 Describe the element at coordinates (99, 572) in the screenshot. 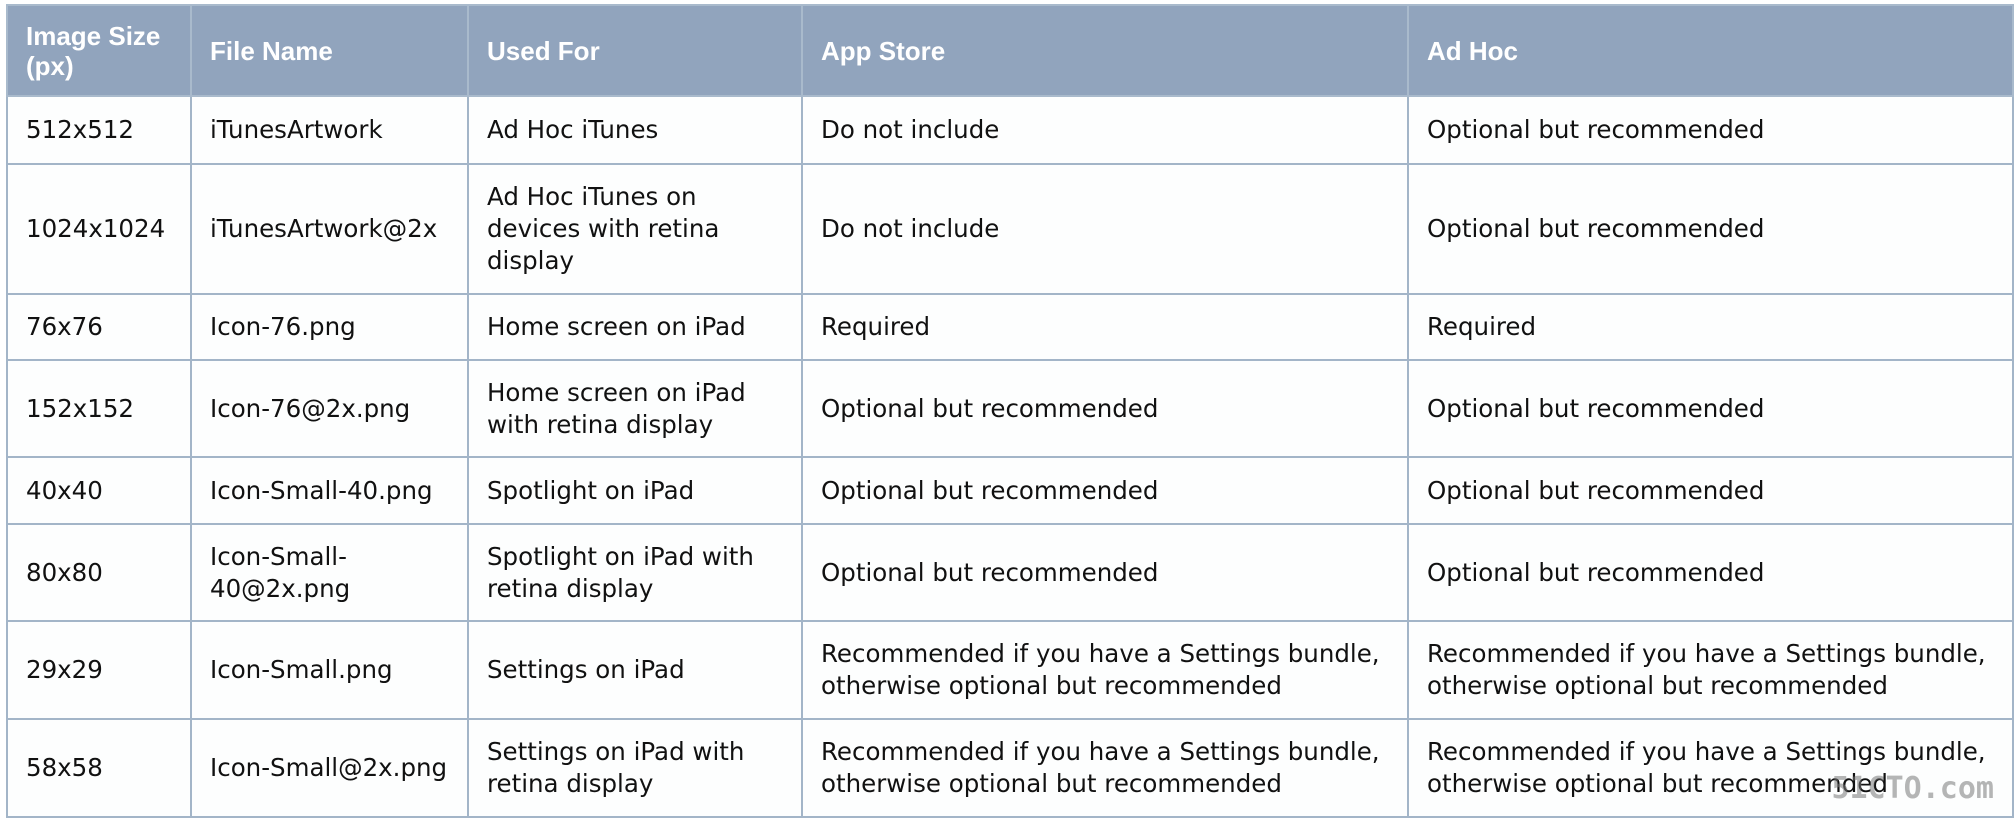

I see `table-cell: 80x80` at that location.